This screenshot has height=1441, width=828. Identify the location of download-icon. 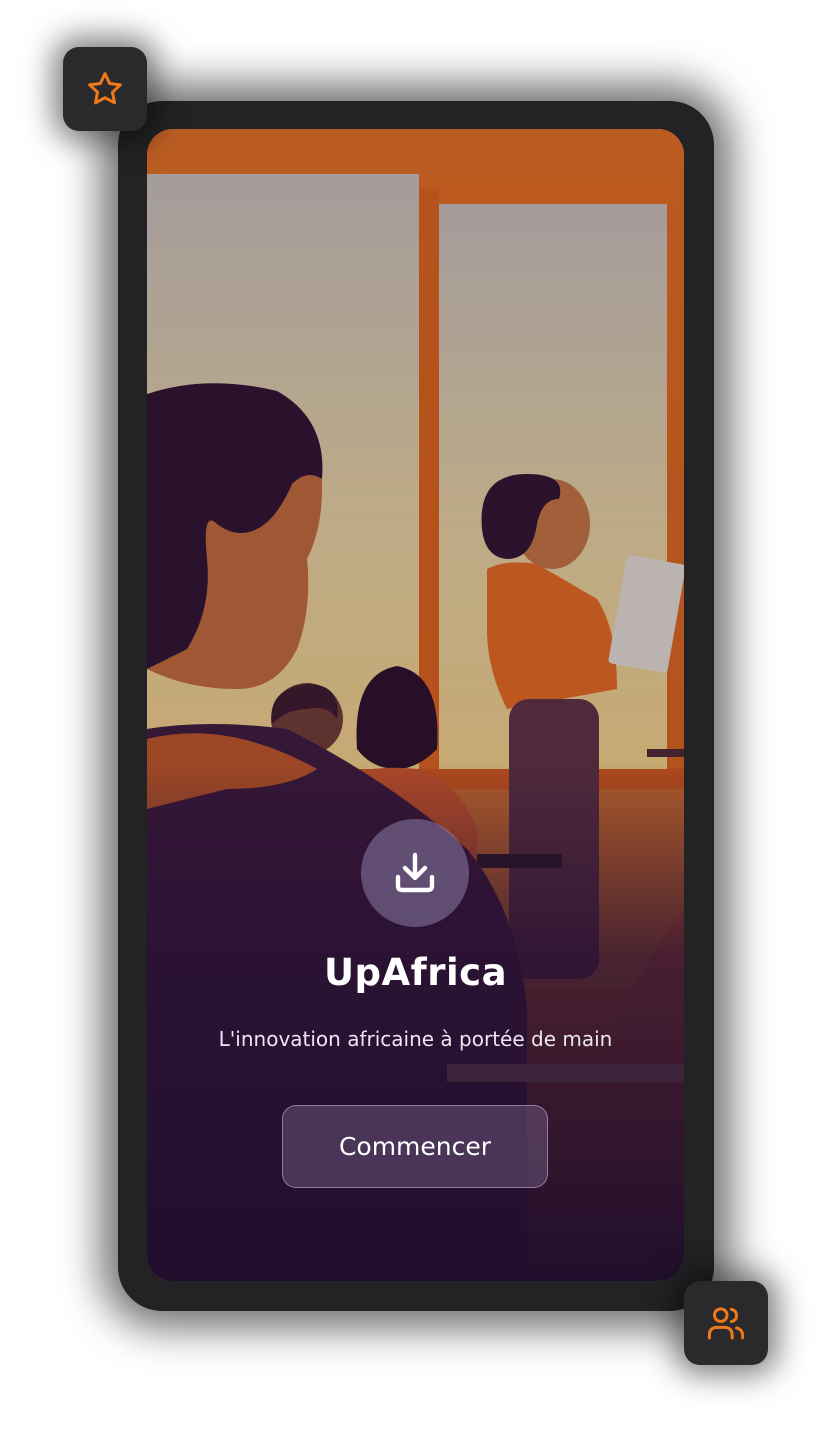
(415, 872).